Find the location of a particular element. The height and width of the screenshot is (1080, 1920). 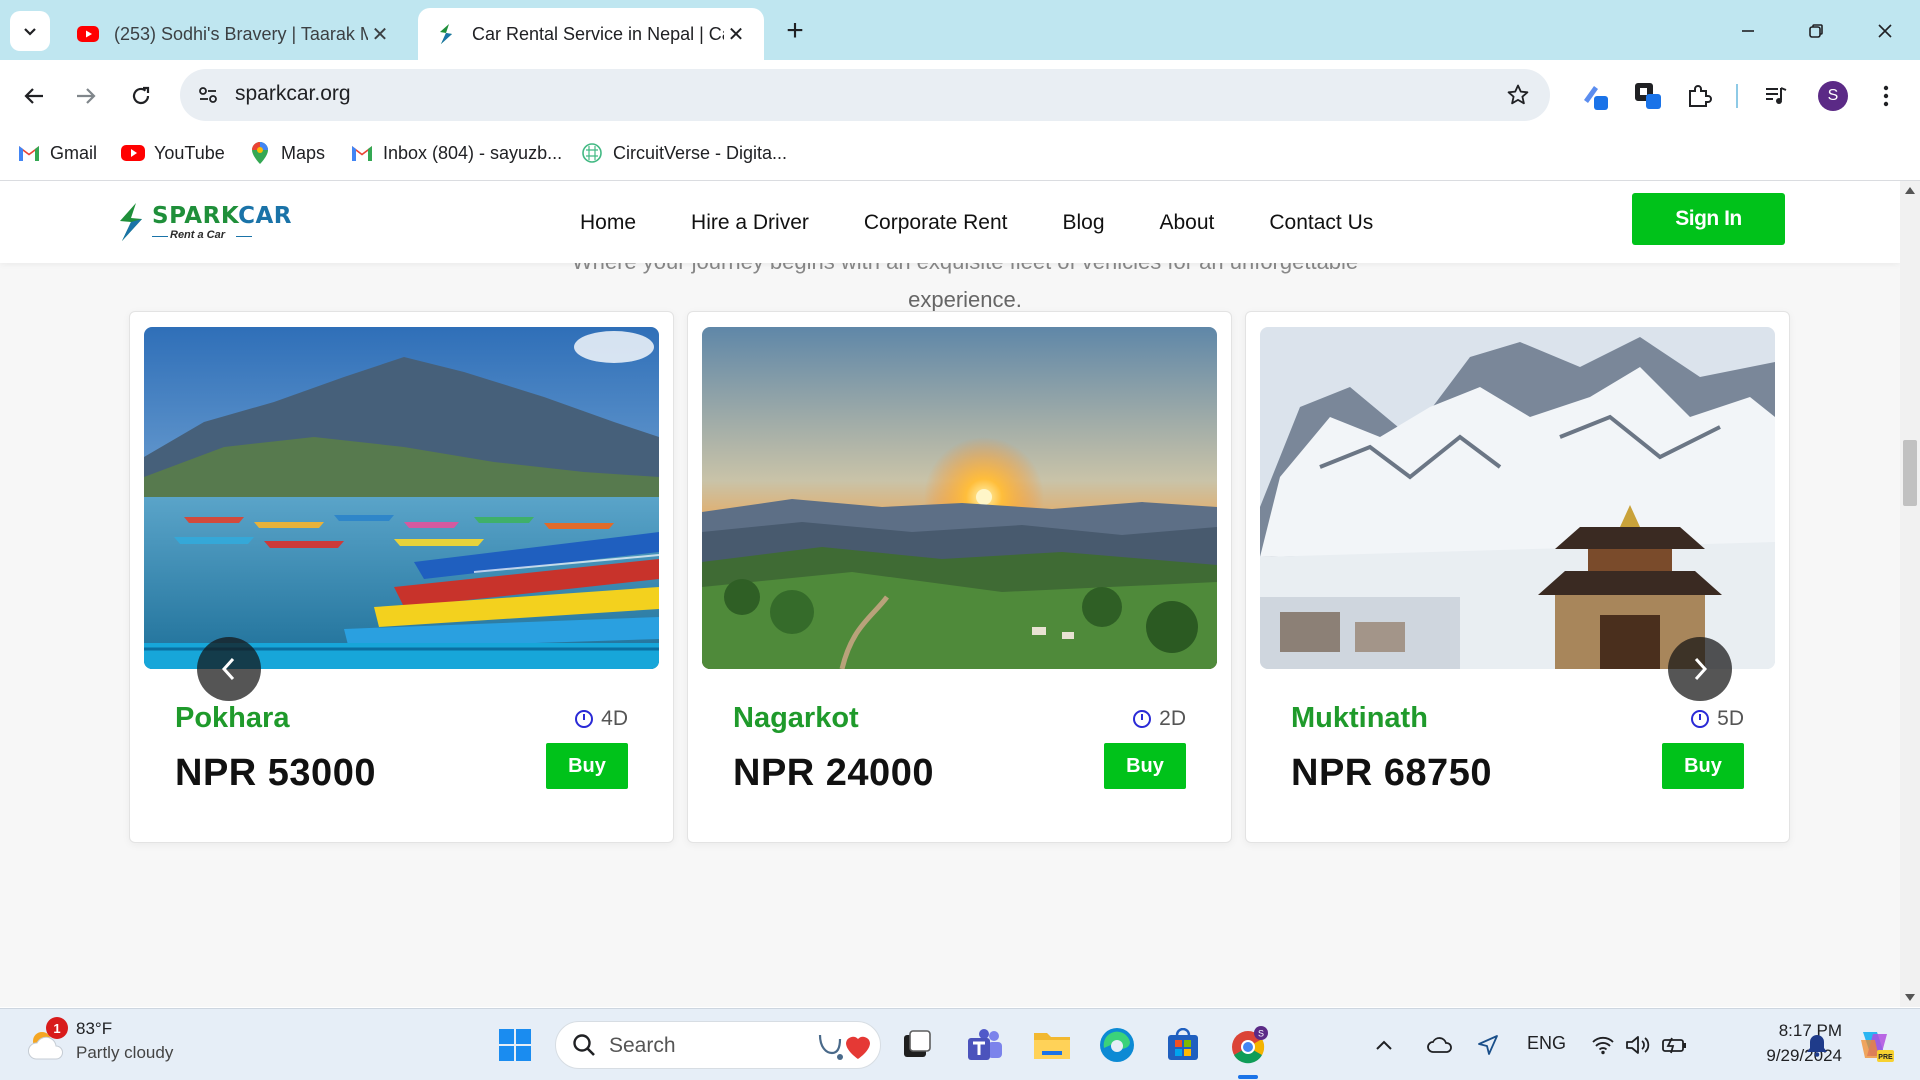

start-button is located at coordinates (515, 1045).